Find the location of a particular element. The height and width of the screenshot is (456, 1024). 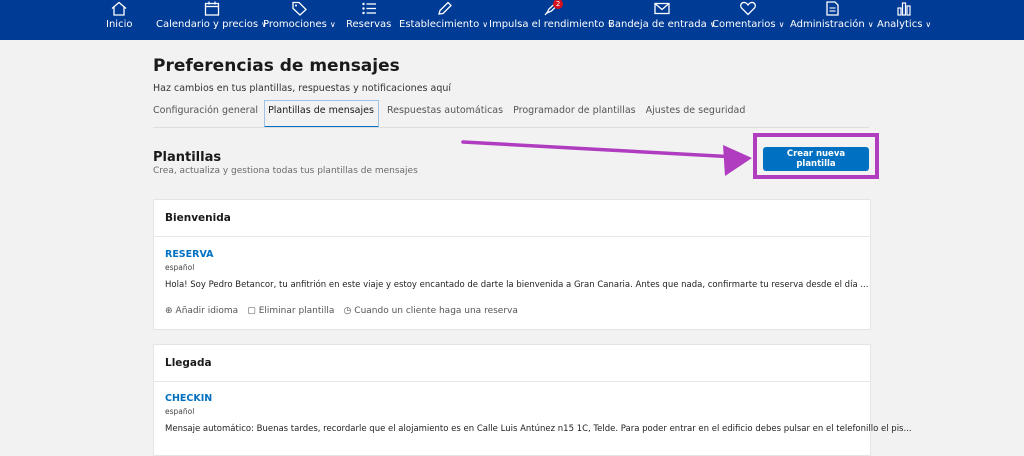

tab-ajustes-de-seguridad: Ajustes de seguridad is located at coordinates (698, 113).